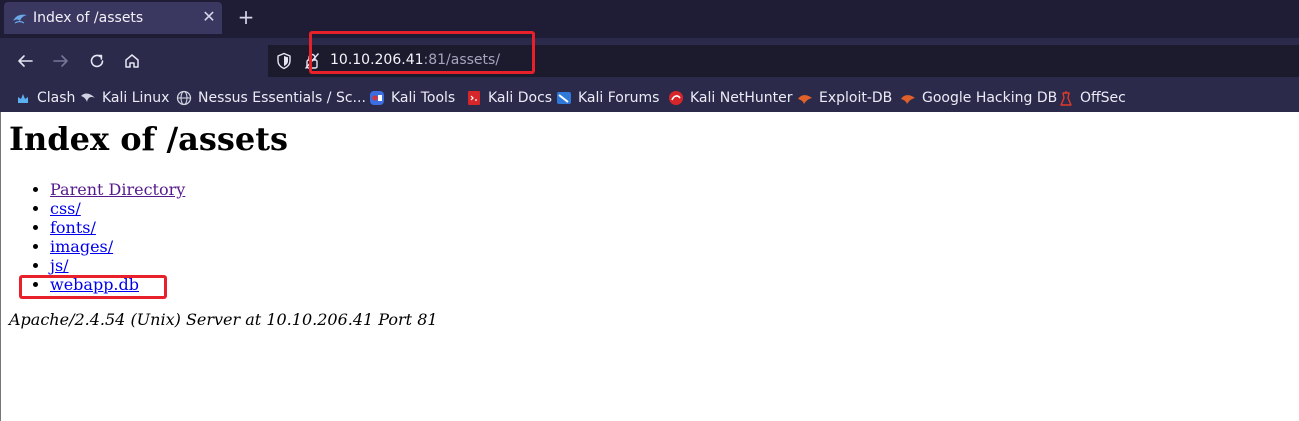 This screenshot has width=1299, height=421. What do you see at coordinates (377, 98) in the screenshot?
I see `kali-tools-icon` at bounding box center [377, 98].